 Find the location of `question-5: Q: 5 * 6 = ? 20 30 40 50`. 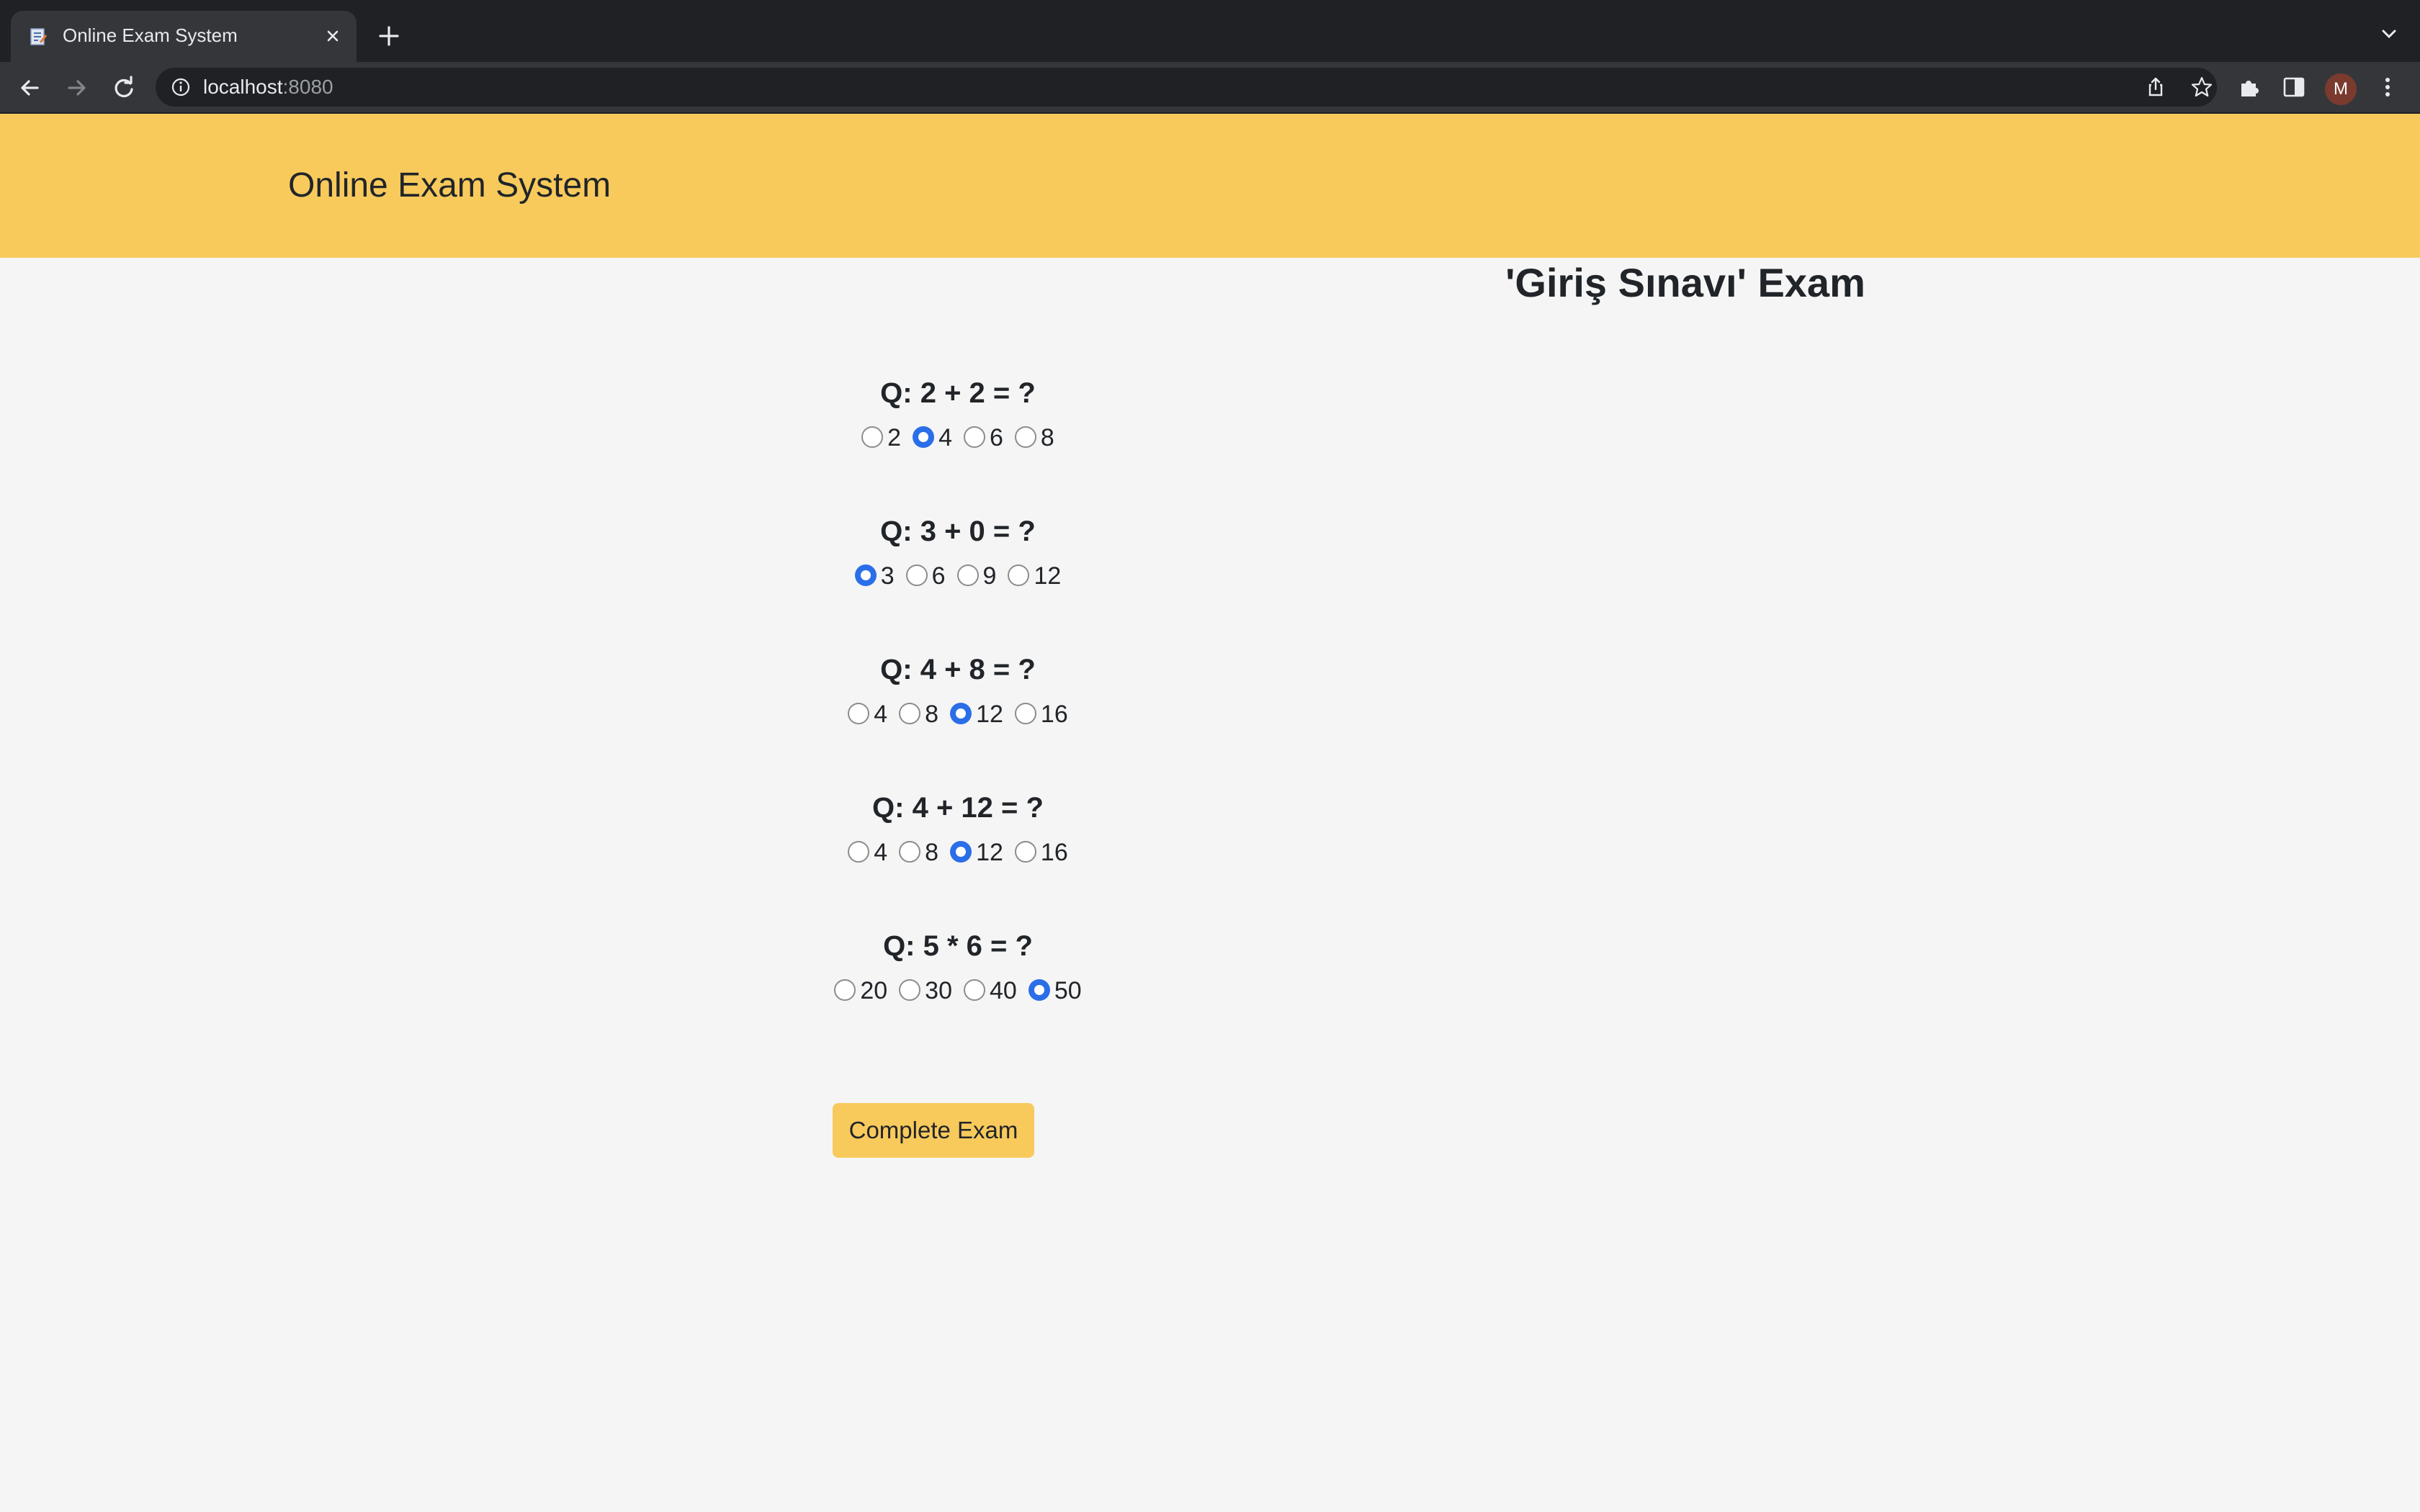

question-5: Q: 5 * 6 = ? 20 30 40 50 is located at coordinates (958, 967).